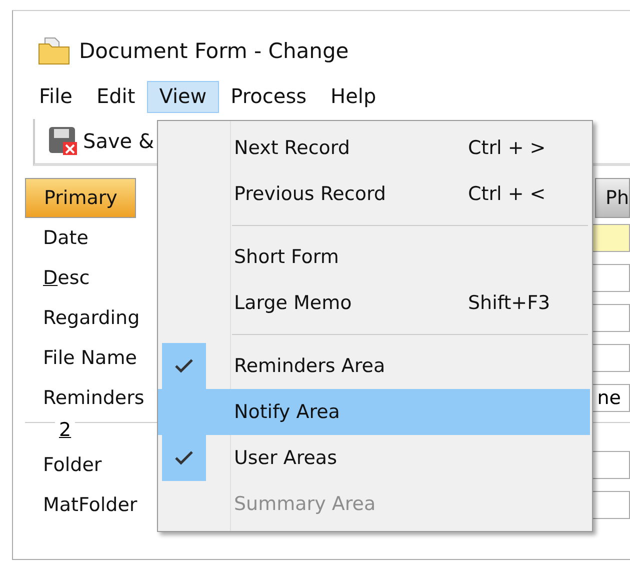 Image resolution: width=630 pixels, height=566 pixels. Describe the element at coordinates (100, 141) in the screenshot. I see `save-button: Save &` at that location.